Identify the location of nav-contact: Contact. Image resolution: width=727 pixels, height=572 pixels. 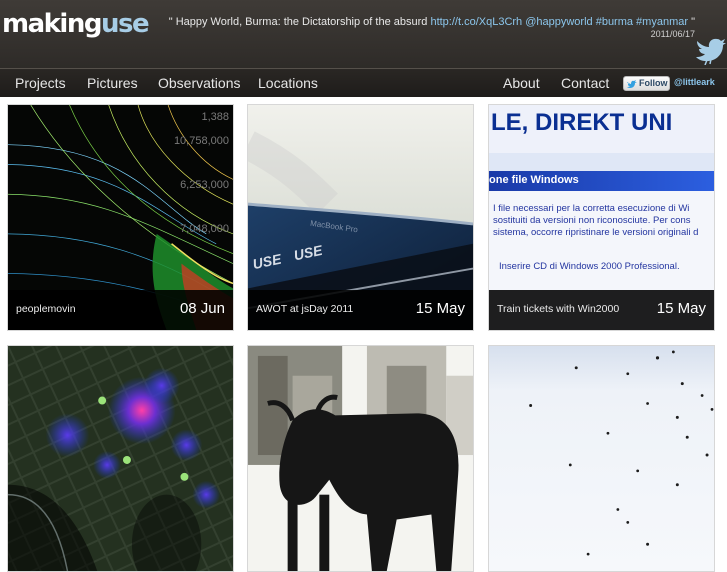
(585, 83).